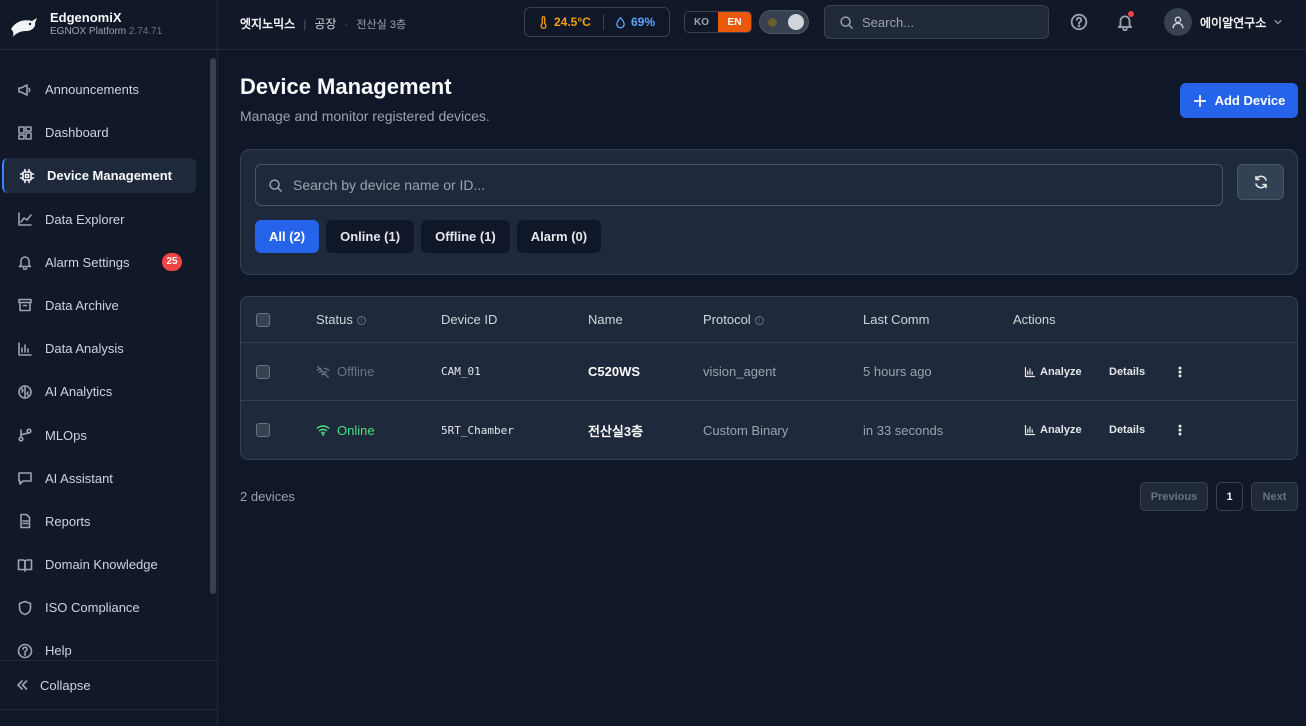 Image resolution: width=1306 pixels, height=726 pixels. I want to click on previous-page-button: Previous, so click(1174, 496).